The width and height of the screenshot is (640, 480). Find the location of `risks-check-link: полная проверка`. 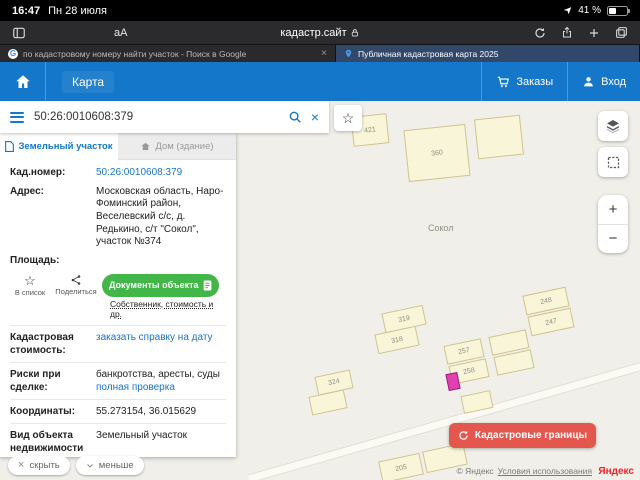

risks-check-link: полная проверка is located at coordinates (161, 387).